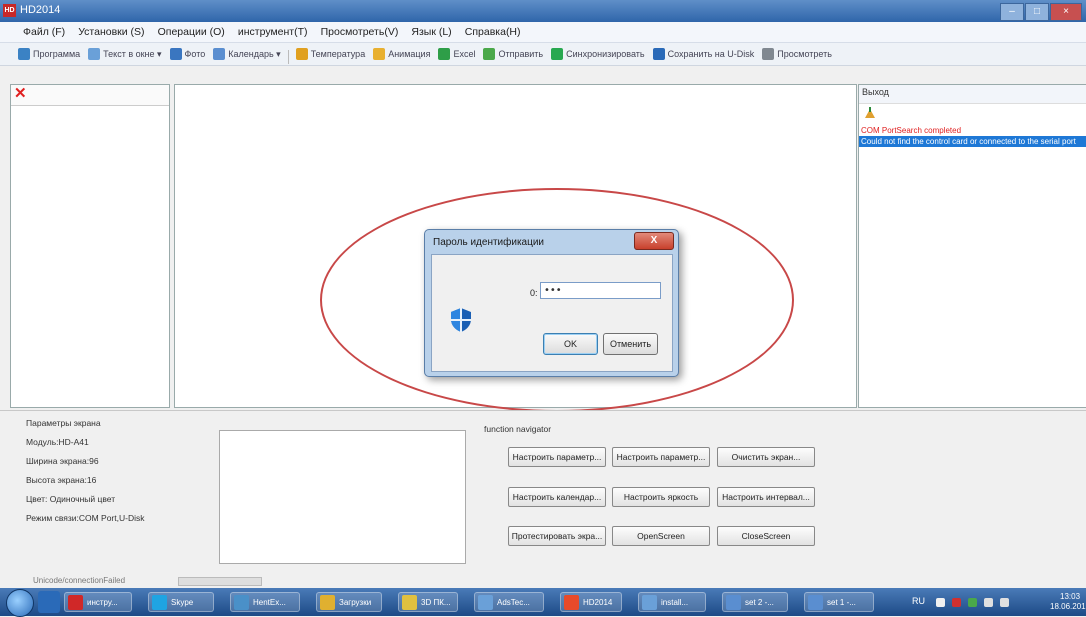 This screenshot has width=1086, height=617. What do you see at coordinates (1037, 12) in the screenshot?
I see `maximize-button: □` at bounding box center [1037, 12].